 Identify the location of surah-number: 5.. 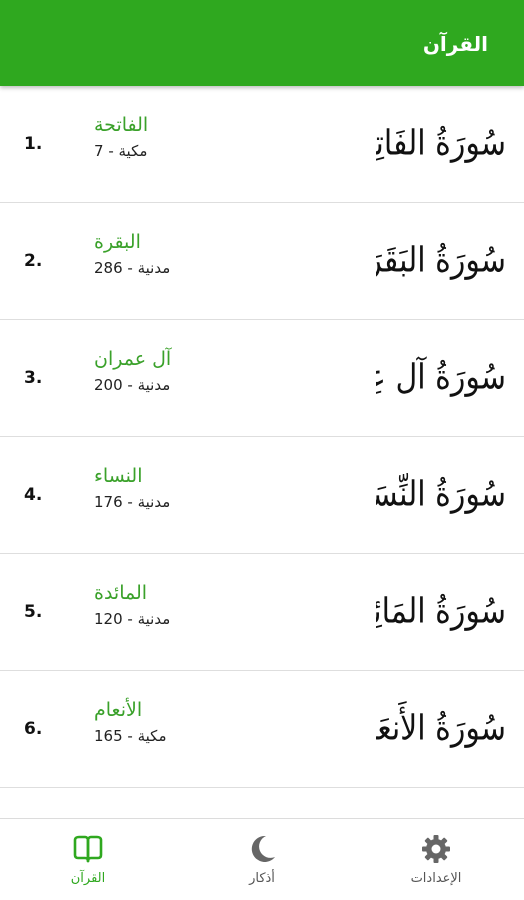
(33, 612).